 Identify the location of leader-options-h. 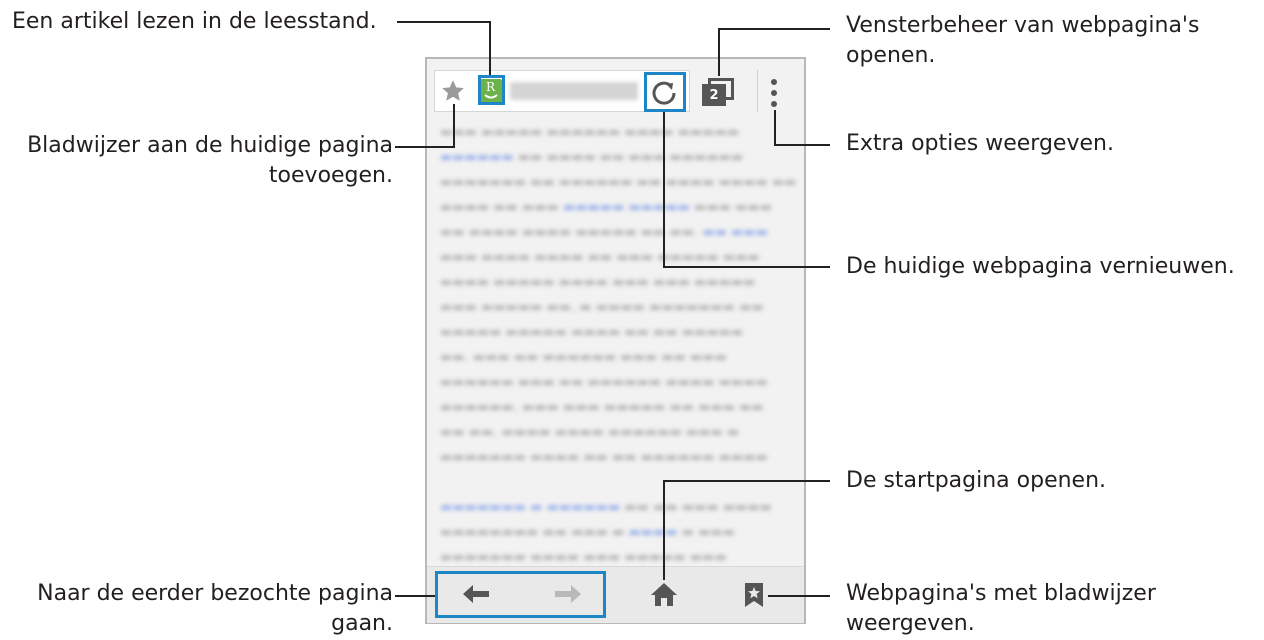
(802, 145).